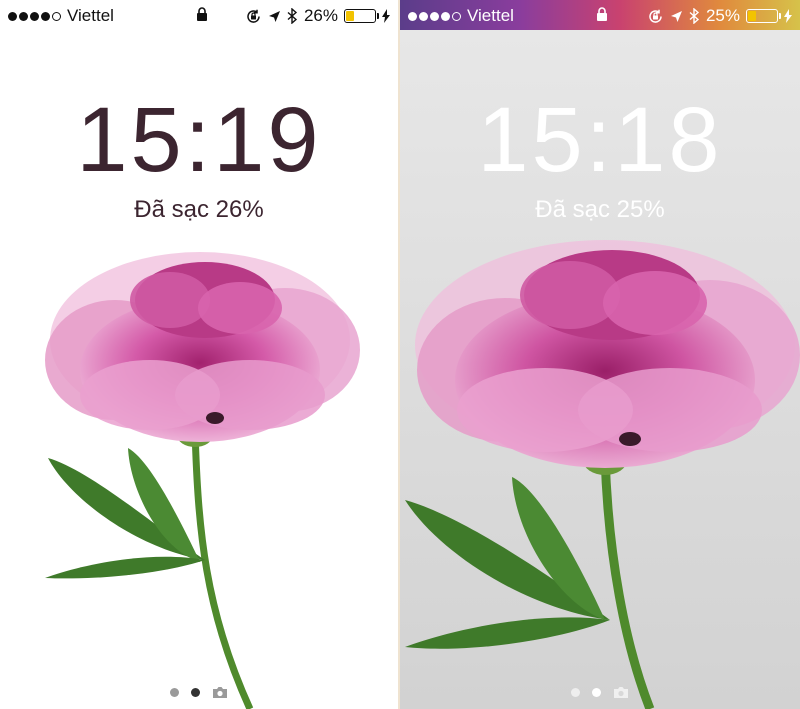 This screenshot has width=800, height=709. Describe the element at coordinates (199, 209) in the screenshot. I see `charging-status: Đã sạc 26%` at that location.